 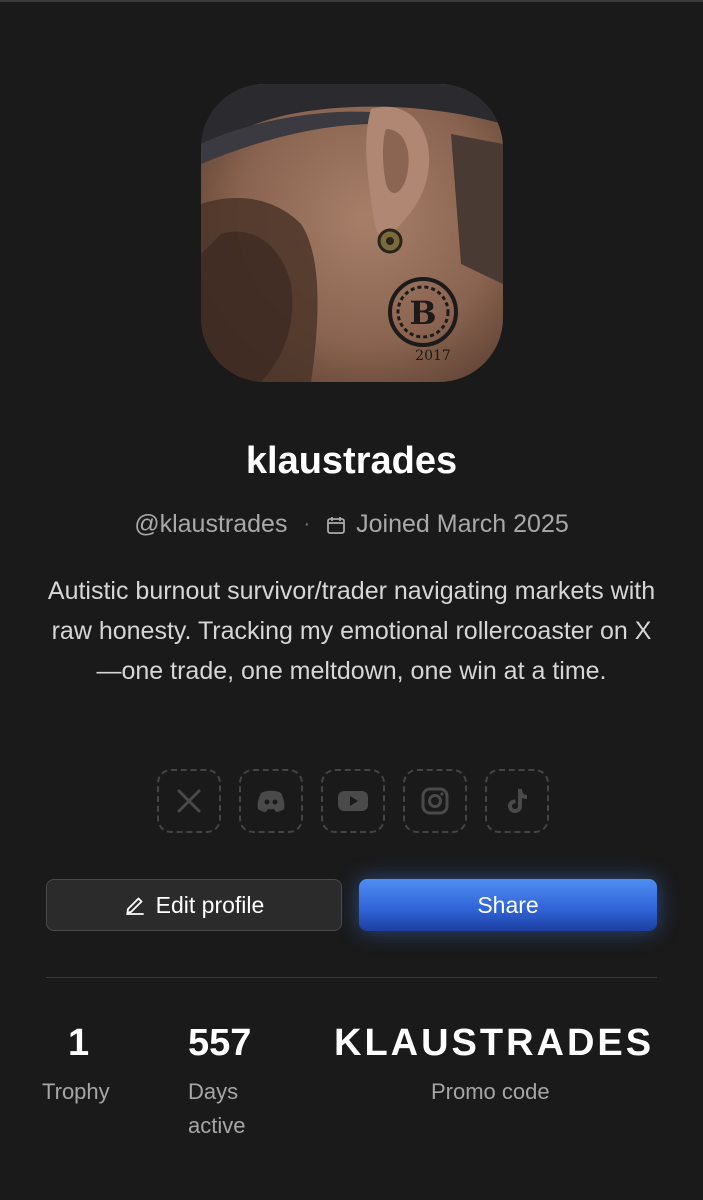 What do you see at coordinates (490, 1091) in the screenshot?
I see `promo-code-label: Promo code` at bounding box center [490, 1091].